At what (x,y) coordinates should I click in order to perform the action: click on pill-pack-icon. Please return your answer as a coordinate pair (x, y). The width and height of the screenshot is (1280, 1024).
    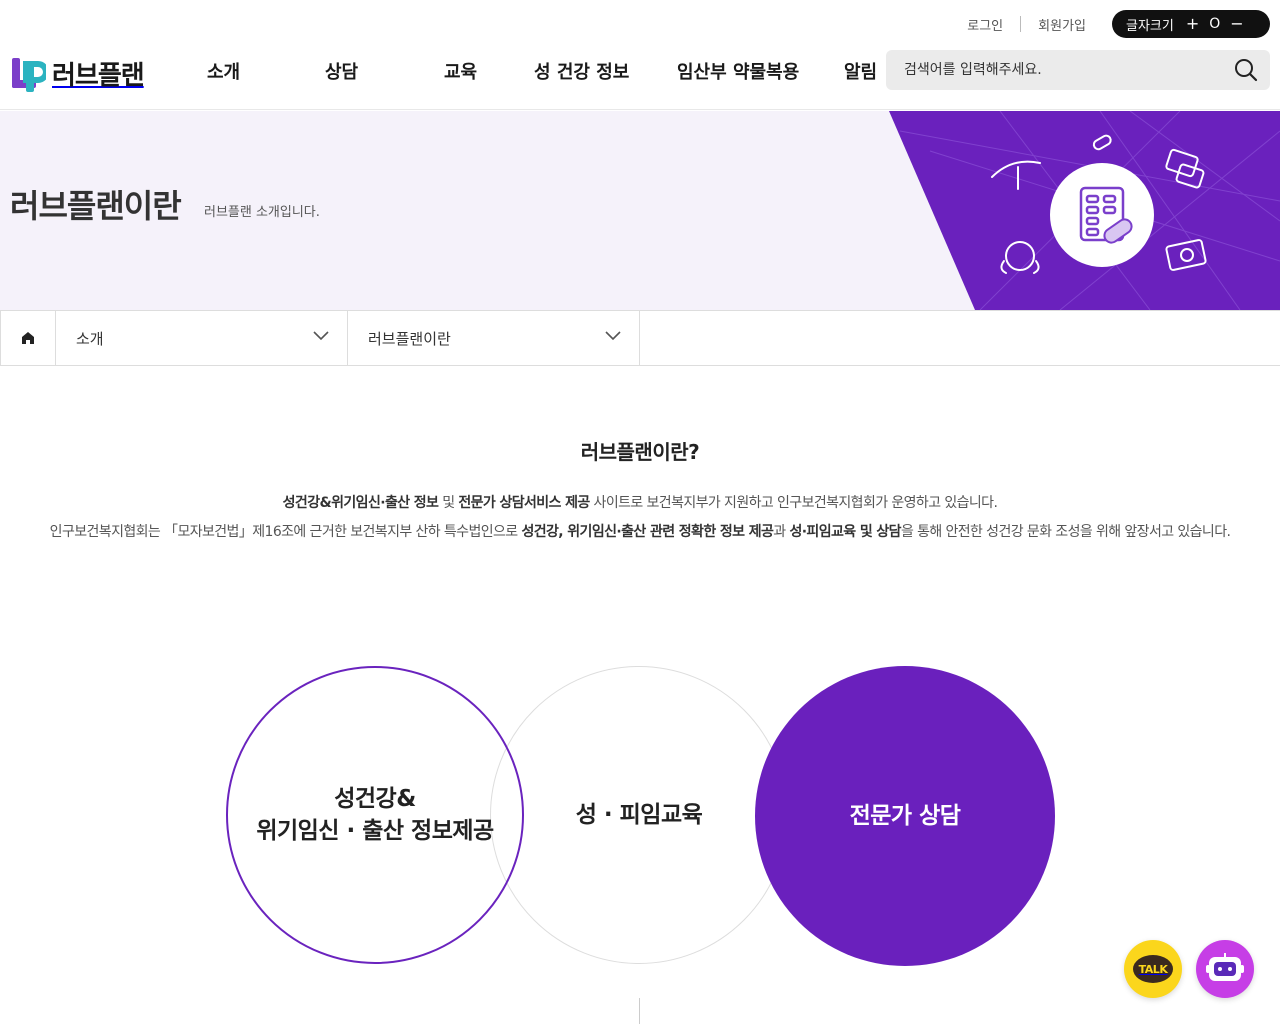
    Looking at the image, I should click on (1102, 215).